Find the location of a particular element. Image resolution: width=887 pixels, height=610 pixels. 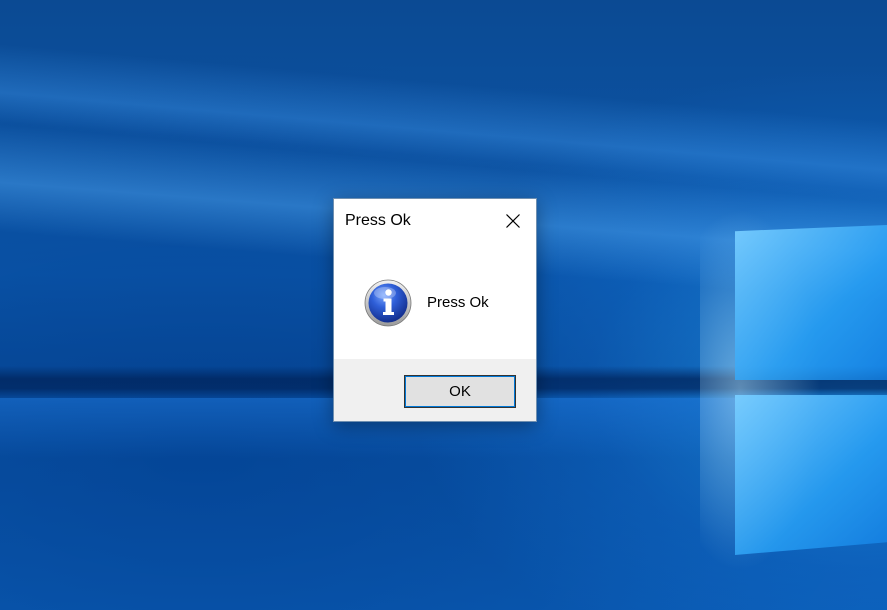

message-text: Press Ok is located at coordinates (458, 302).